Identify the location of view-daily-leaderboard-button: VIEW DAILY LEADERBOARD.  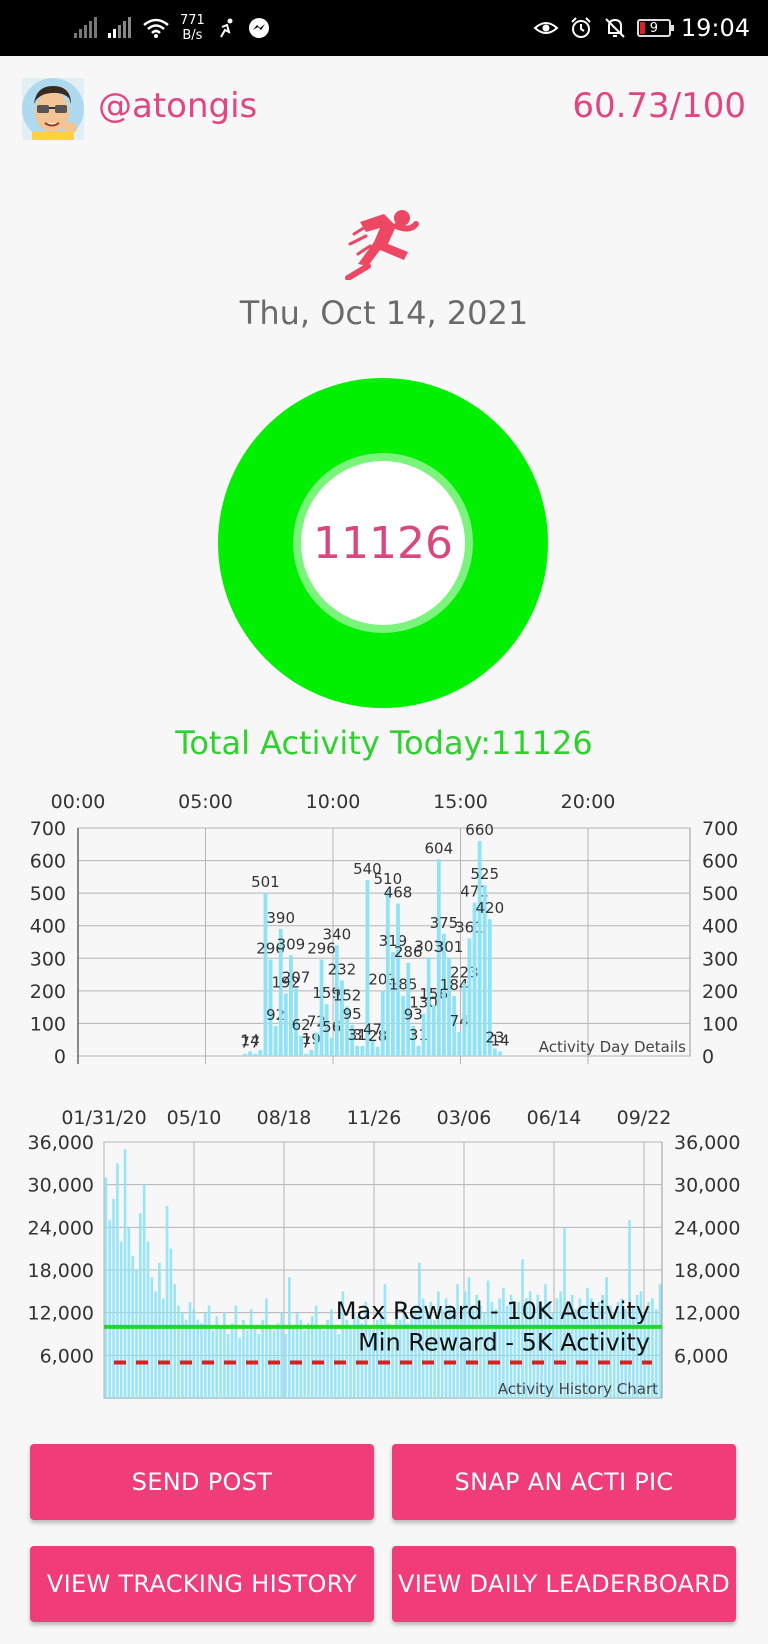
(564, 1584).